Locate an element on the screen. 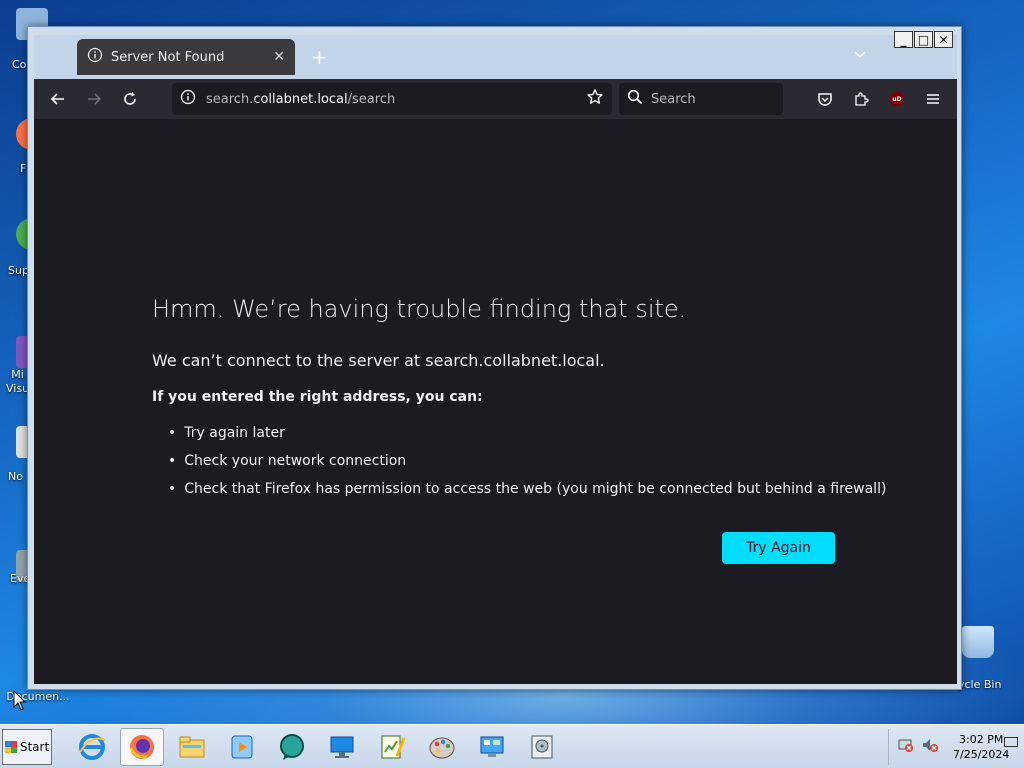 The width and height of the screenshot is (1024, 768). monitor-icon is located at coordinates (342, 747).